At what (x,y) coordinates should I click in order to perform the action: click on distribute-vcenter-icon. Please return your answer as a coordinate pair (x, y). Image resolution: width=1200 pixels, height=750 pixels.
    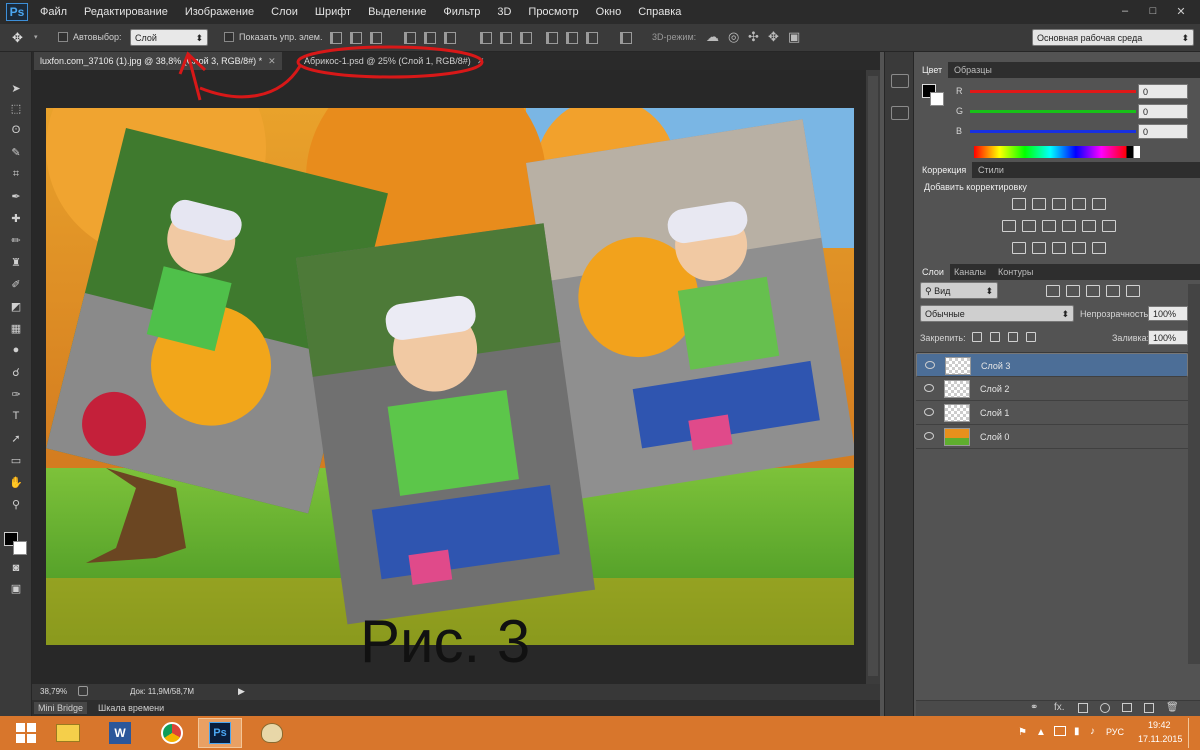
    Looking at the image, I should click on (506, 38).